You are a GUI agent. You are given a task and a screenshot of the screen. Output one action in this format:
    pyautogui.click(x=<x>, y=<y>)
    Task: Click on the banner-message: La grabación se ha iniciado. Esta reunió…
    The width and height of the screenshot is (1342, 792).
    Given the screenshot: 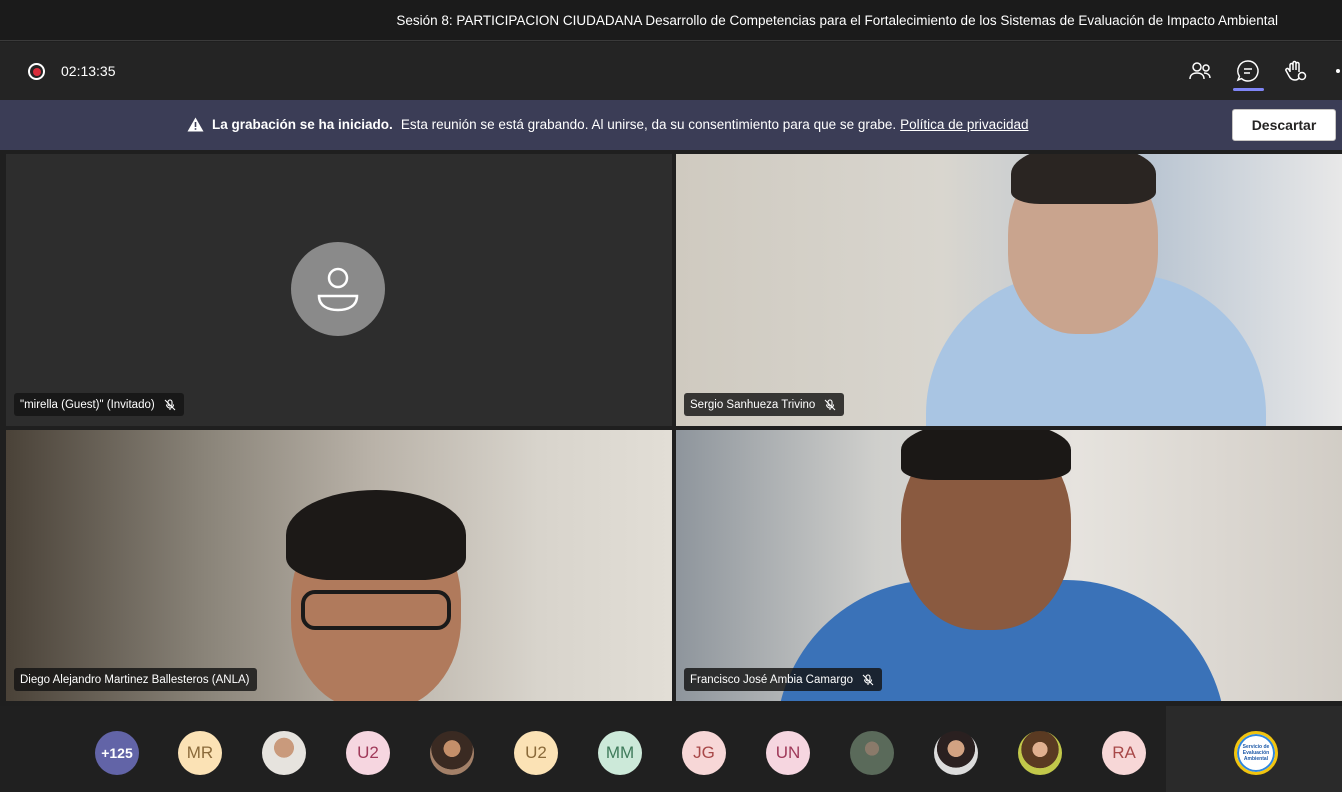 What is the action you would take?
    pyautogui.click(x=607, y=124)
    